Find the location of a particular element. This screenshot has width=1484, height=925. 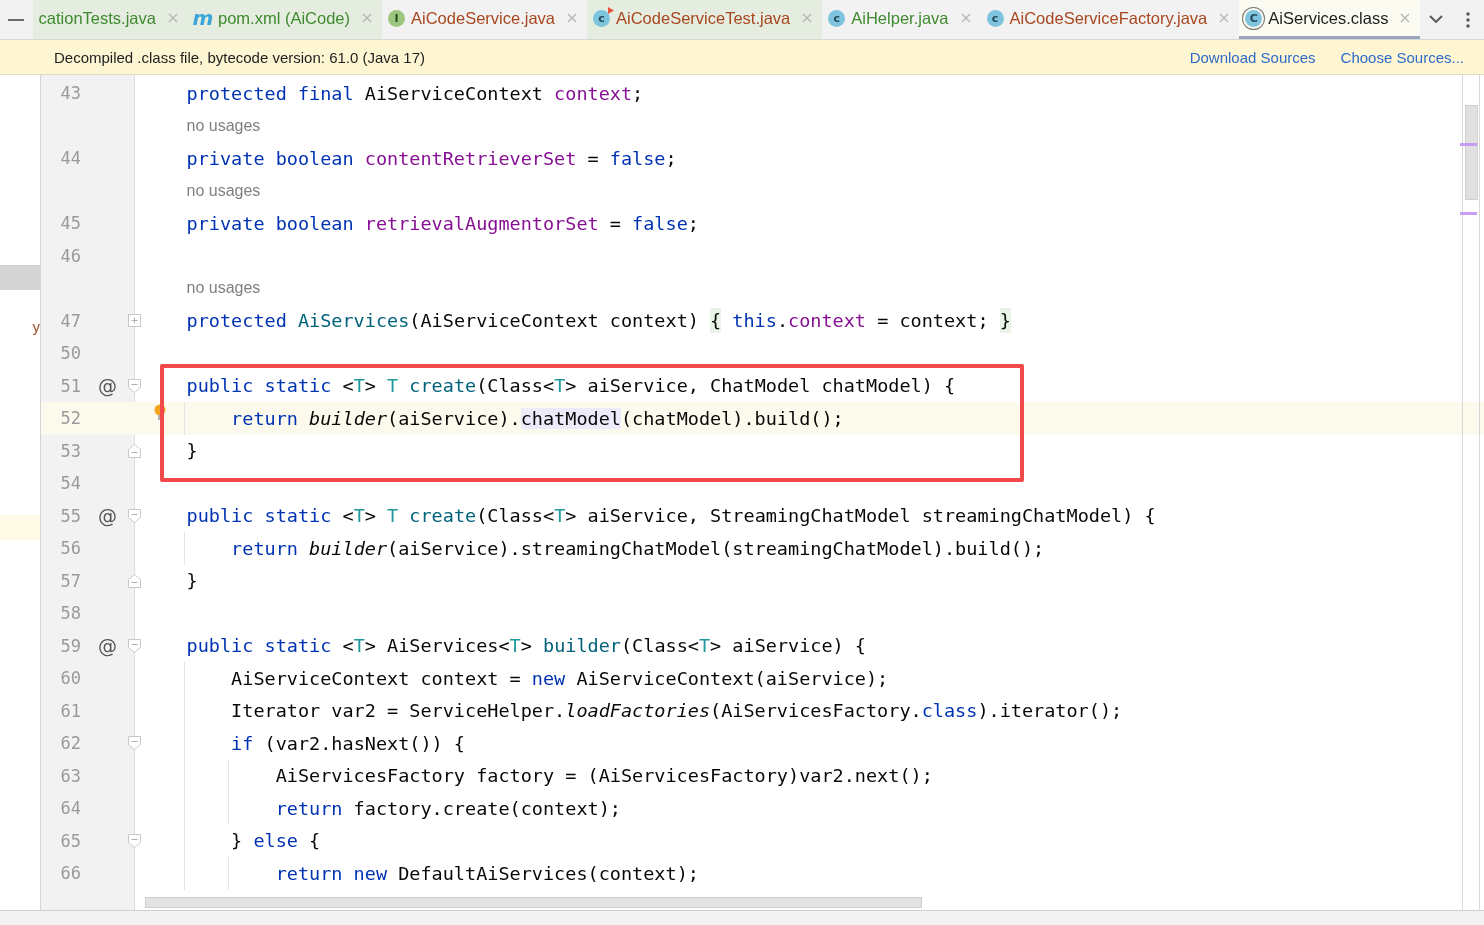

line-number: 65 is located at coordinates (70, 840).